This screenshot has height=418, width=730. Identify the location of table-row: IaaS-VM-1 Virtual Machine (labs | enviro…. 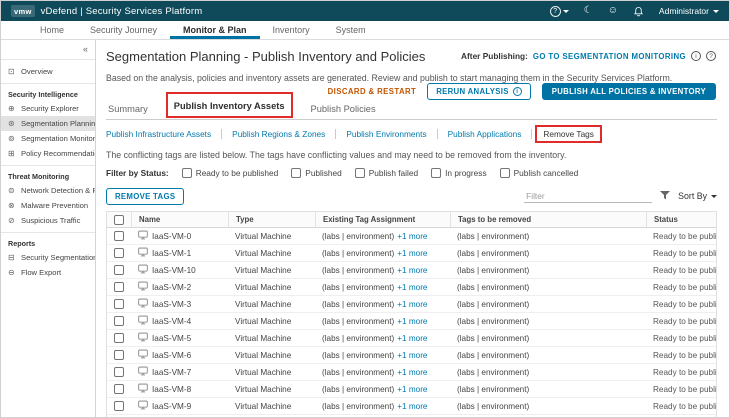
(411, 253).